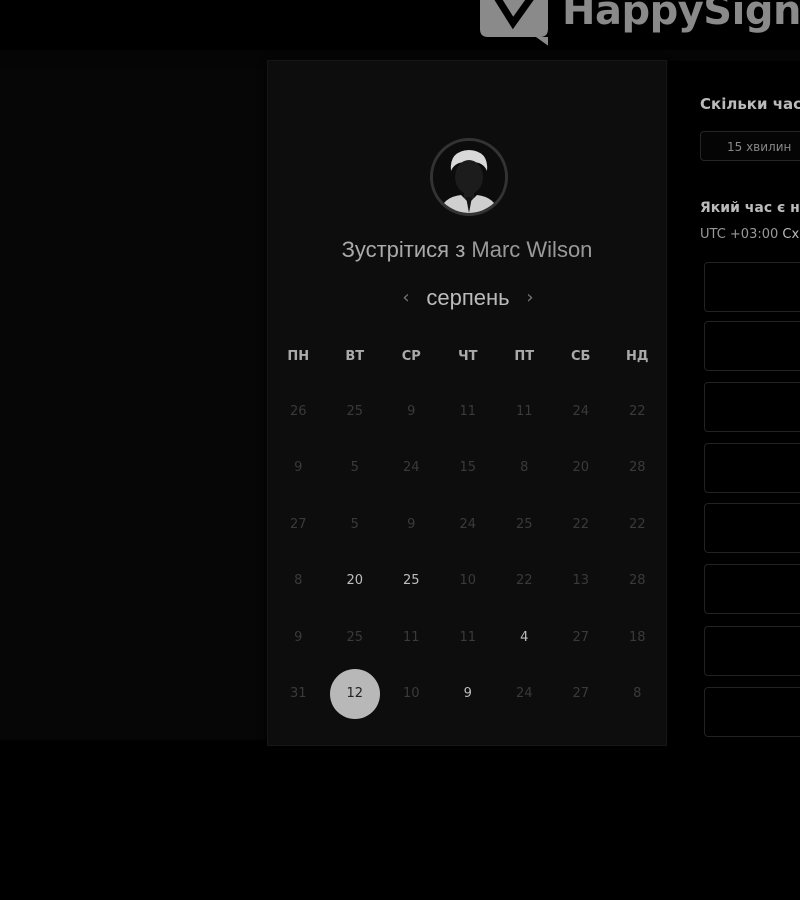 The image size is (800, 900). I want to click on weekday-label: НД, so click(637, 356).